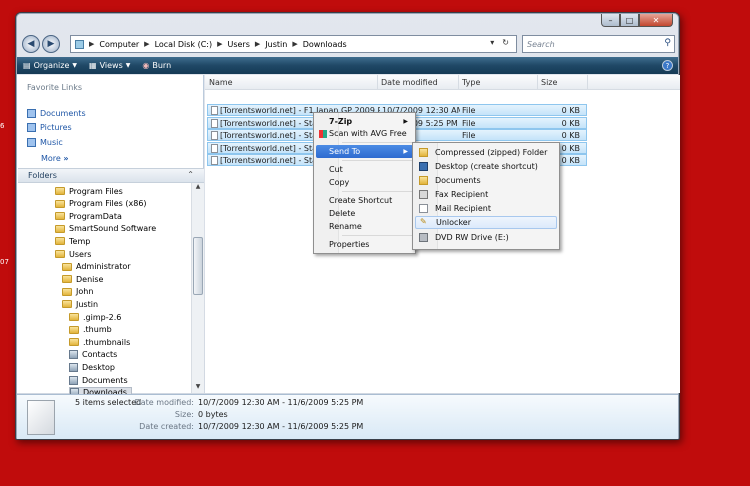 Image resolution: width=750 pixels, height=486 pixels. I want to click on tree-item-label: John, so click(85, 292).